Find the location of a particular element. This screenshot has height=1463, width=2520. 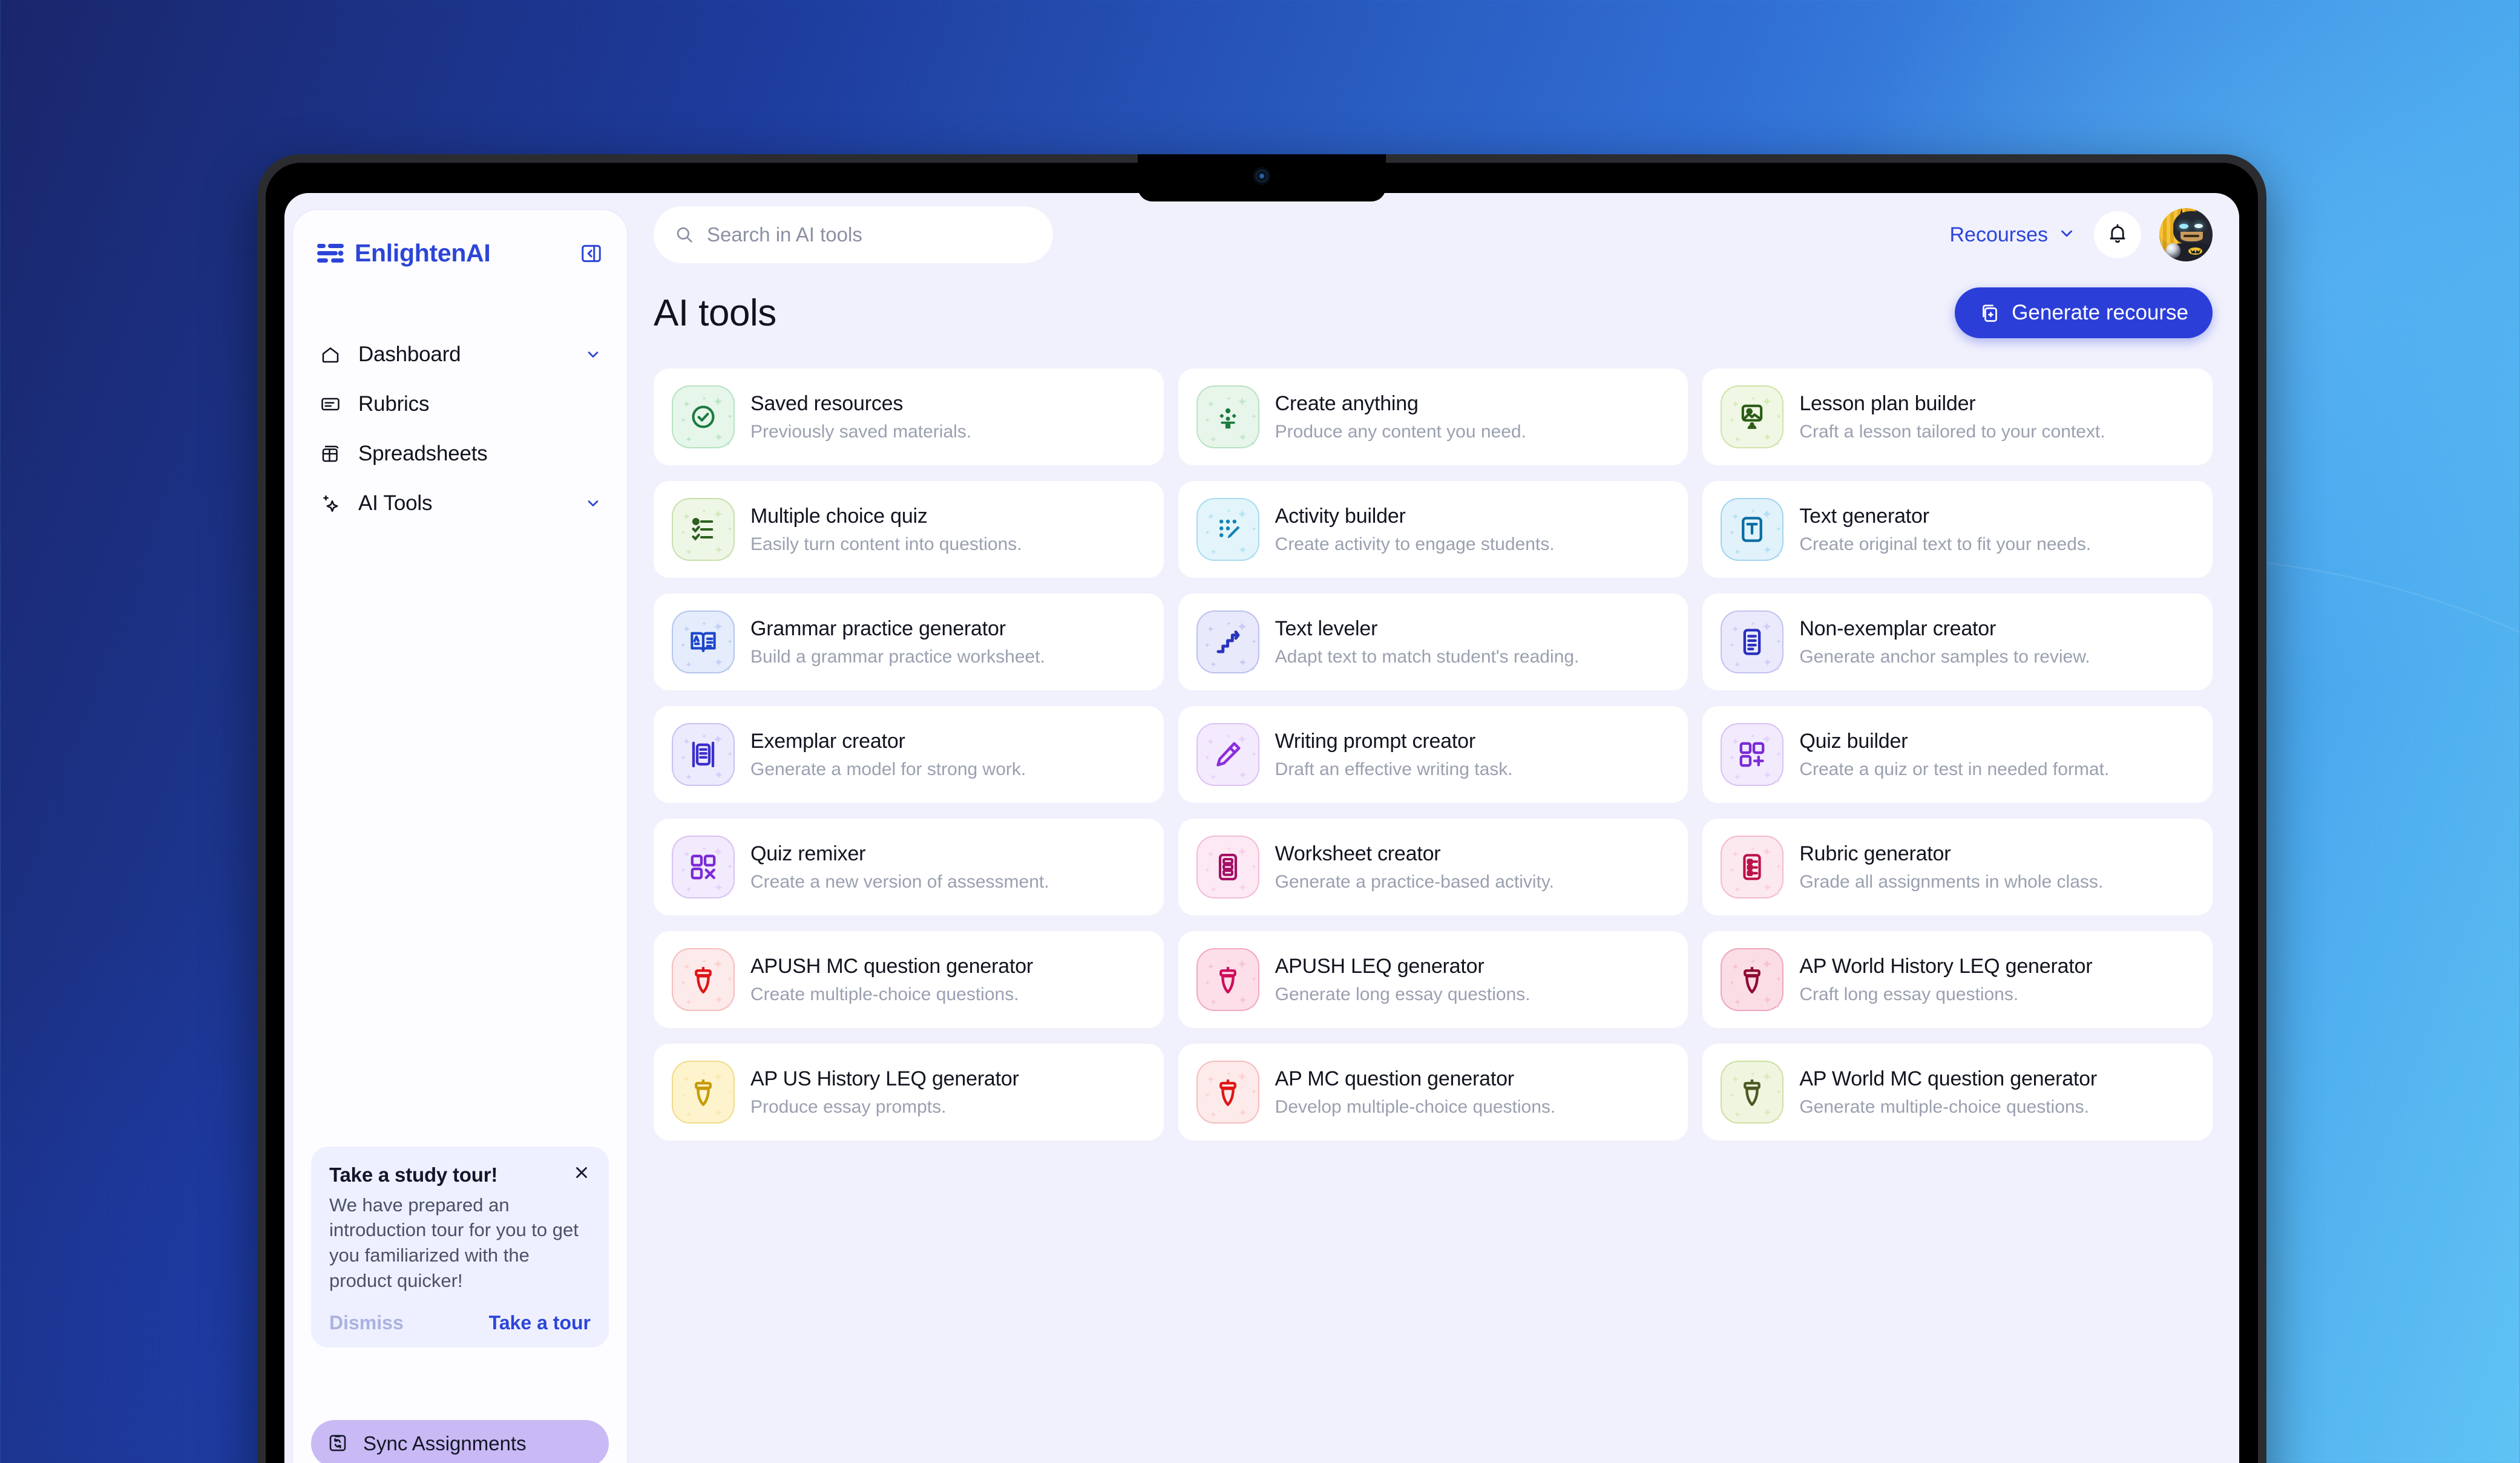

search-box is located at coordinates (853, 234).